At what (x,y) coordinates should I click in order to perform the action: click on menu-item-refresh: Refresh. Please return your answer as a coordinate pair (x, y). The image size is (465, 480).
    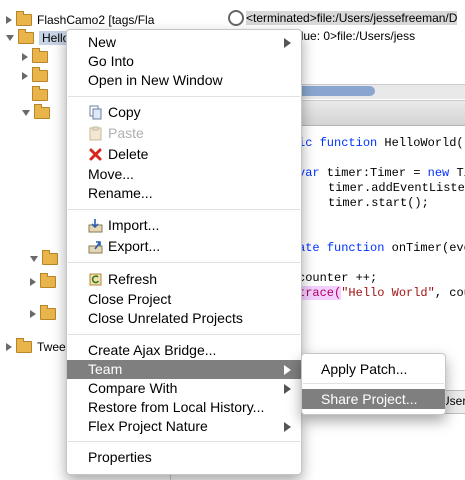
    Looking at the image, I should click on (184, 279).